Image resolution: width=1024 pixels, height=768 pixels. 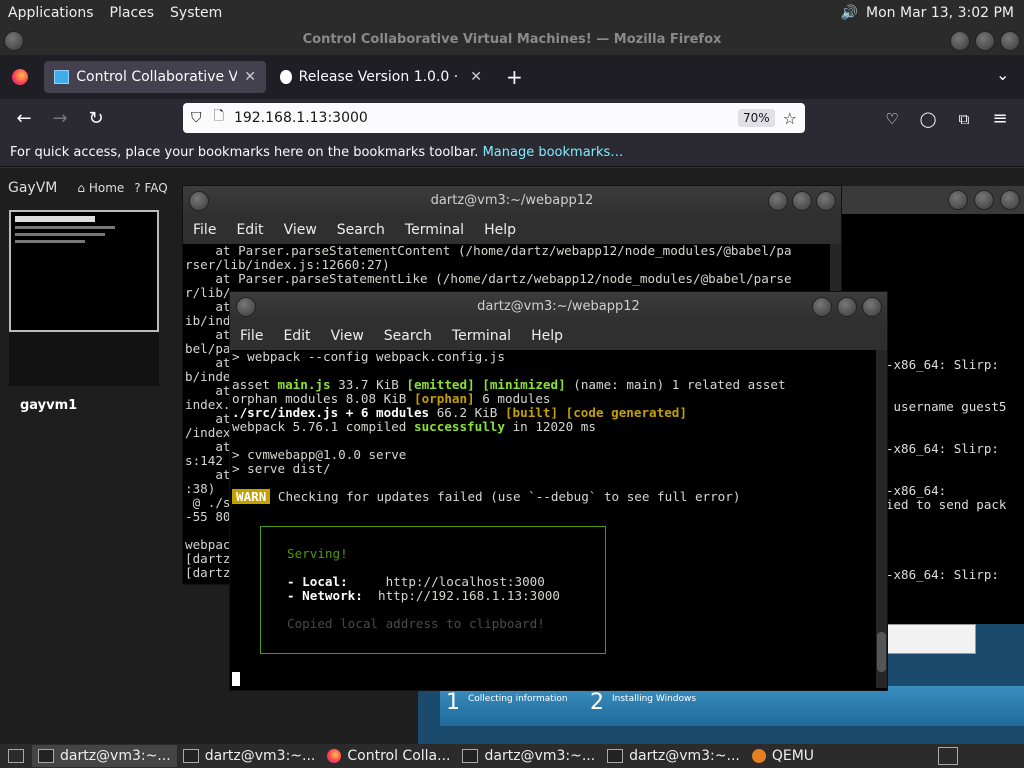 What do you see at coordinates (948, 756) in the screenshot?
I see `workspace-switcher-icon` at bounding box center [948, 756].